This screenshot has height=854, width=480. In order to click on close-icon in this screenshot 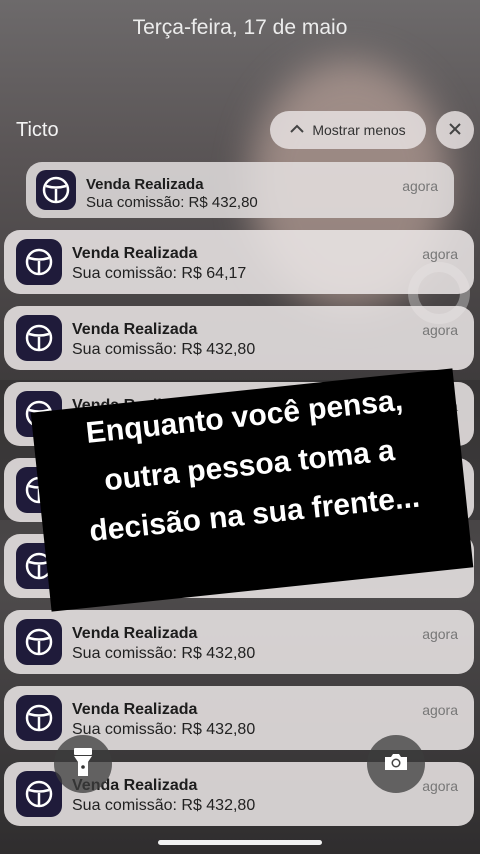, I will do `click(455, 130)`.